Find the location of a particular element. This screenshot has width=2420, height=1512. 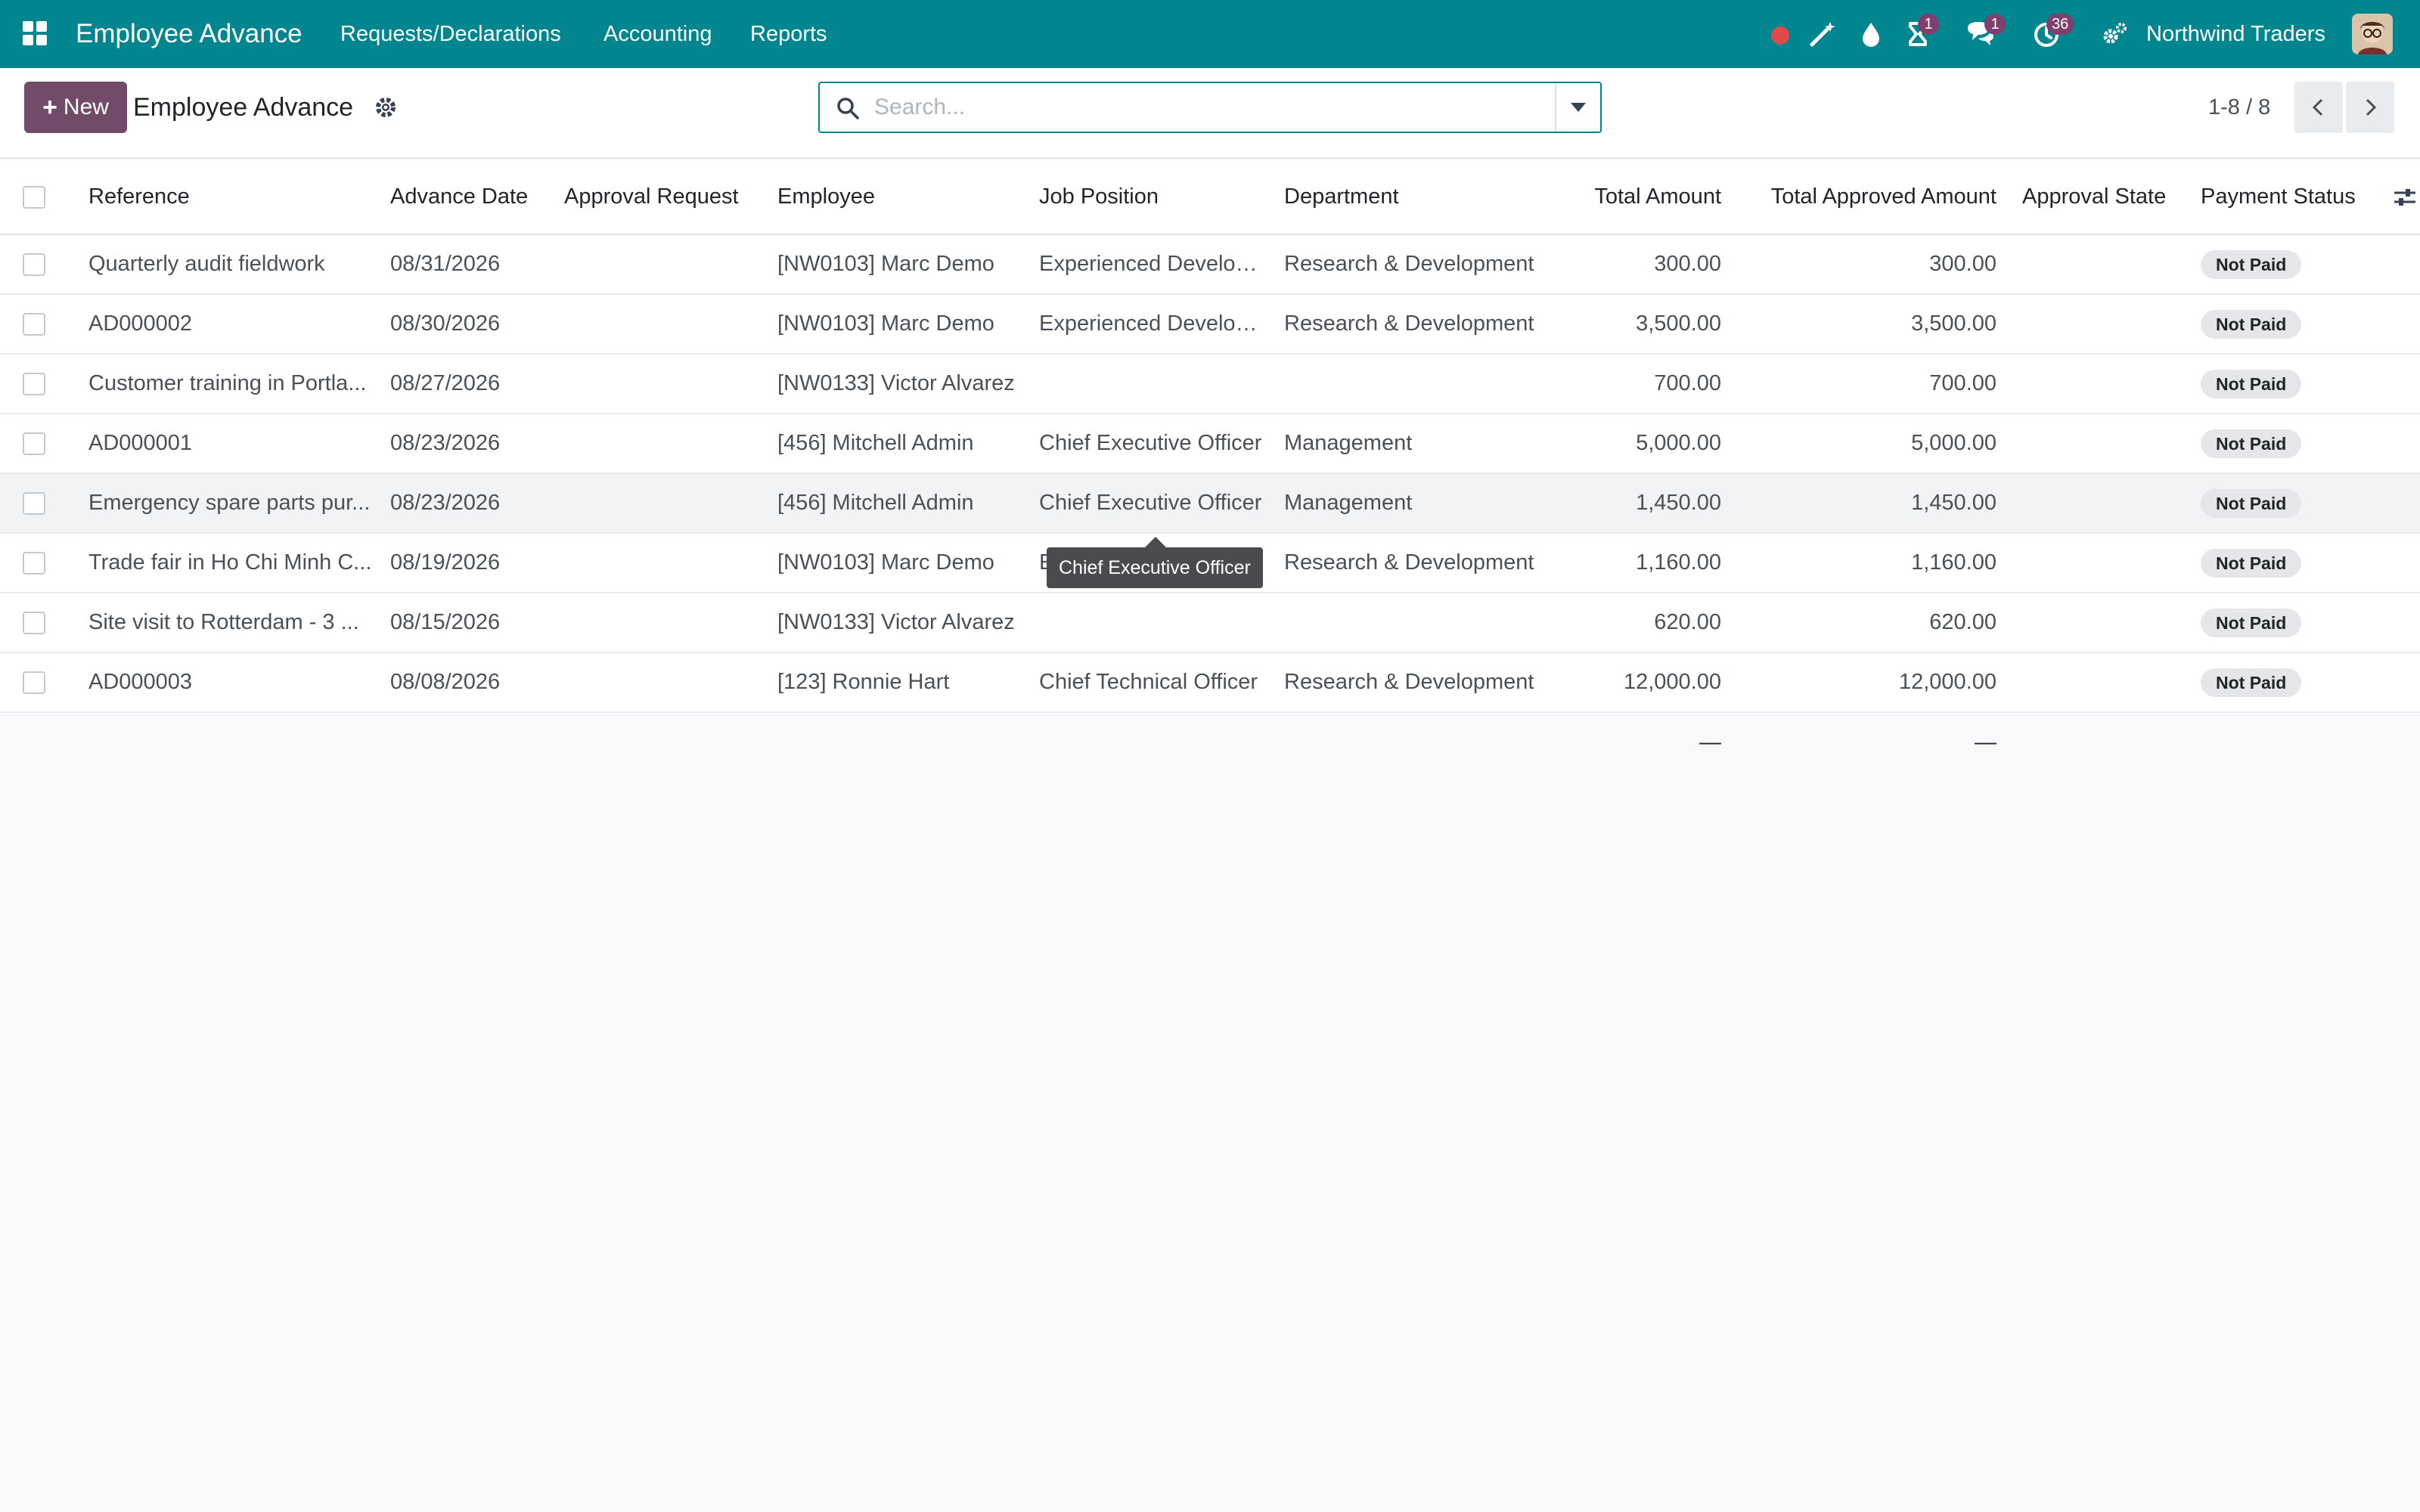

cell-job-position: Chief Technical Officer is located at coordinates (1149, 682).